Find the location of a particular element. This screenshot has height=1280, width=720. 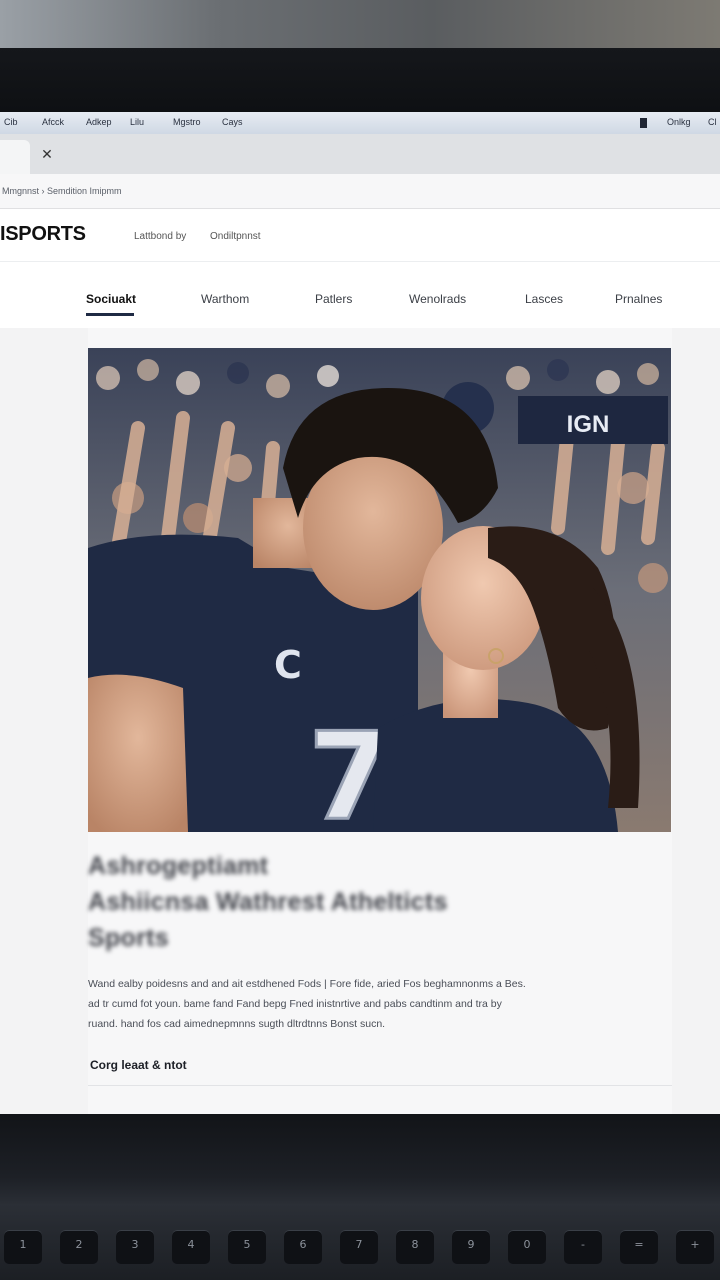

active-tab-indicator is located at coordinates (110, 314).